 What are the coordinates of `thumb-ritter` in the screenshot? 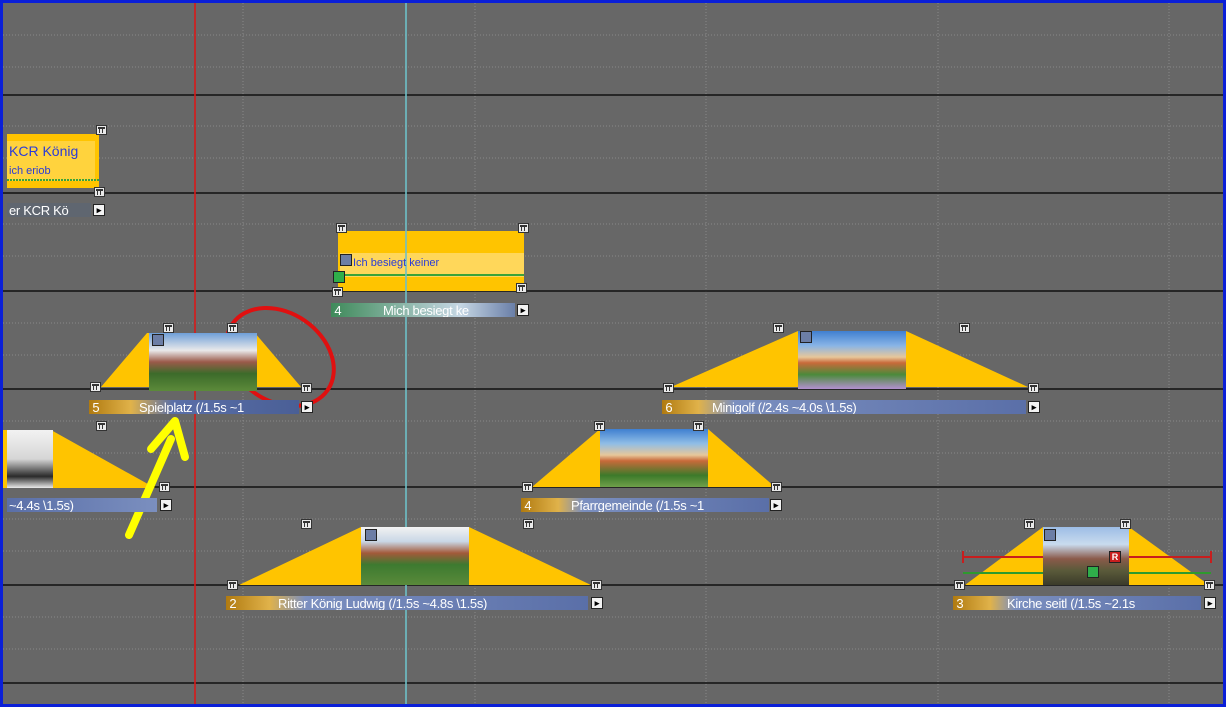 It's located at (415, 556).